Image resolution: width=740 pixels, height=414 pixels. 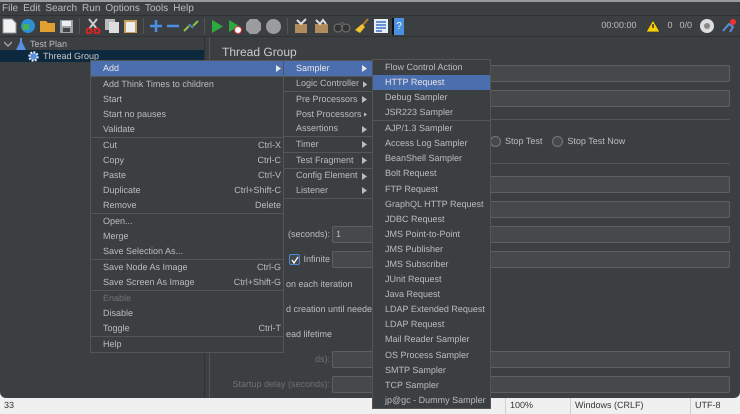 I want to click on status-text: 100%, so click(x=522, y=405).